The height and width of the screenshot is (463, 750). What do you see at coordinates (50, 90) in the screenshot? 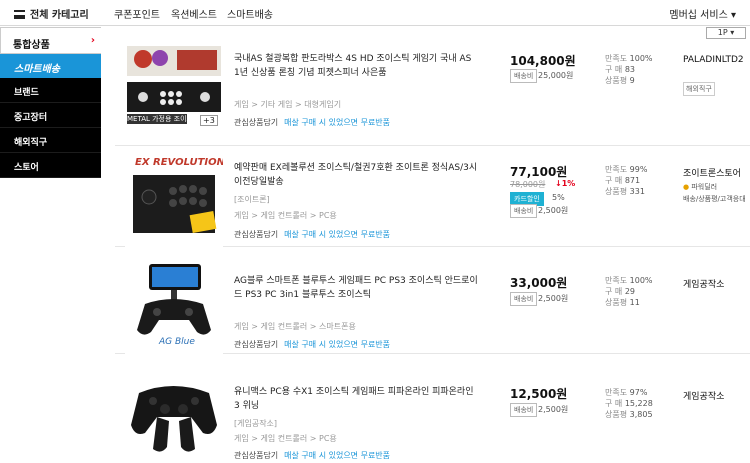
I see `sidebar-item-brand: 브랜드` at bounding box center [50, 90].